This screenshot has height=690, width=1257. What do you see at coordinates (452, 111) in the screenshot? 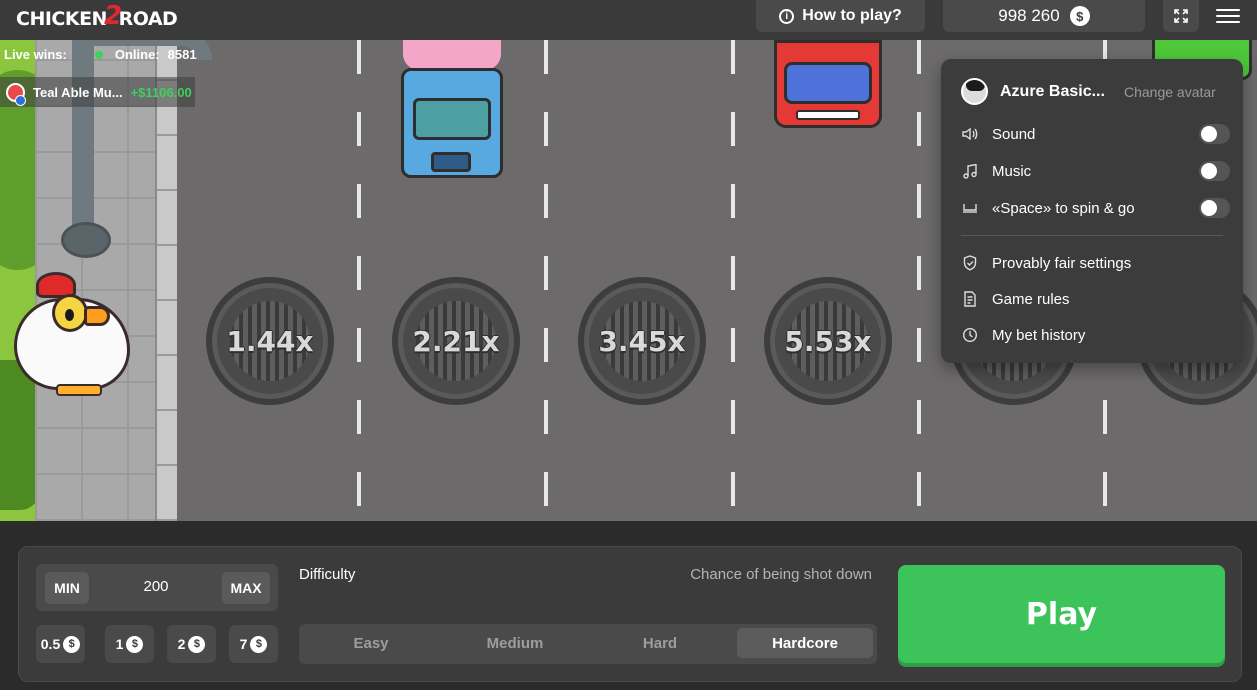
I see `blue-truck` at bounding box center [452, 111].